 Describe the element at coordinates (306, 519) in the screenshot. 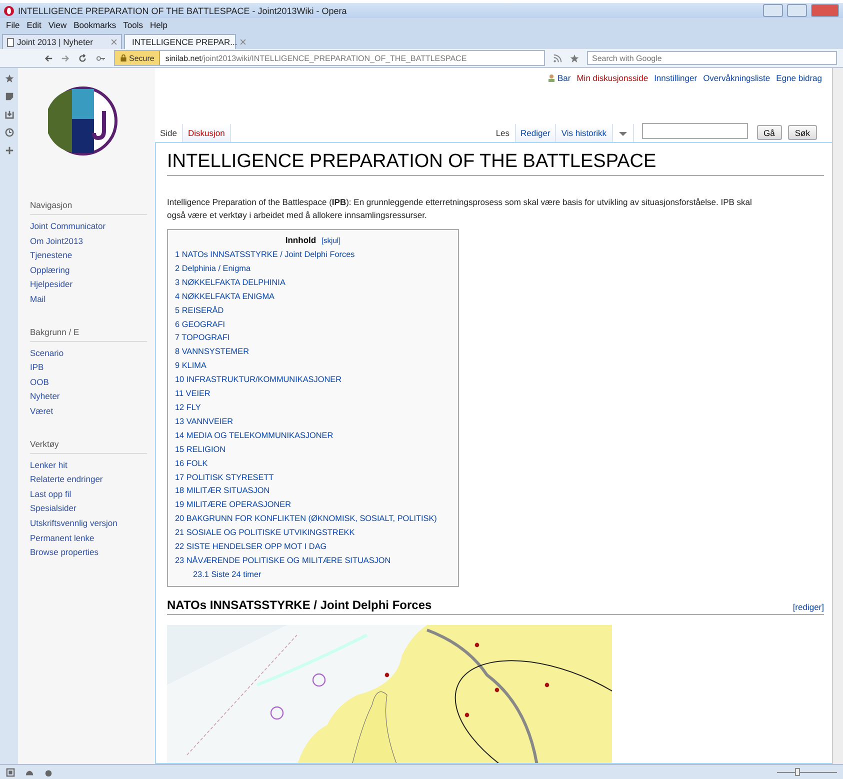

I see `toc-link: 20 BAKGRUNN FOR KONFLIKTEN (ØKNOMISK, SOSIALT, POLITISK)` at that location.